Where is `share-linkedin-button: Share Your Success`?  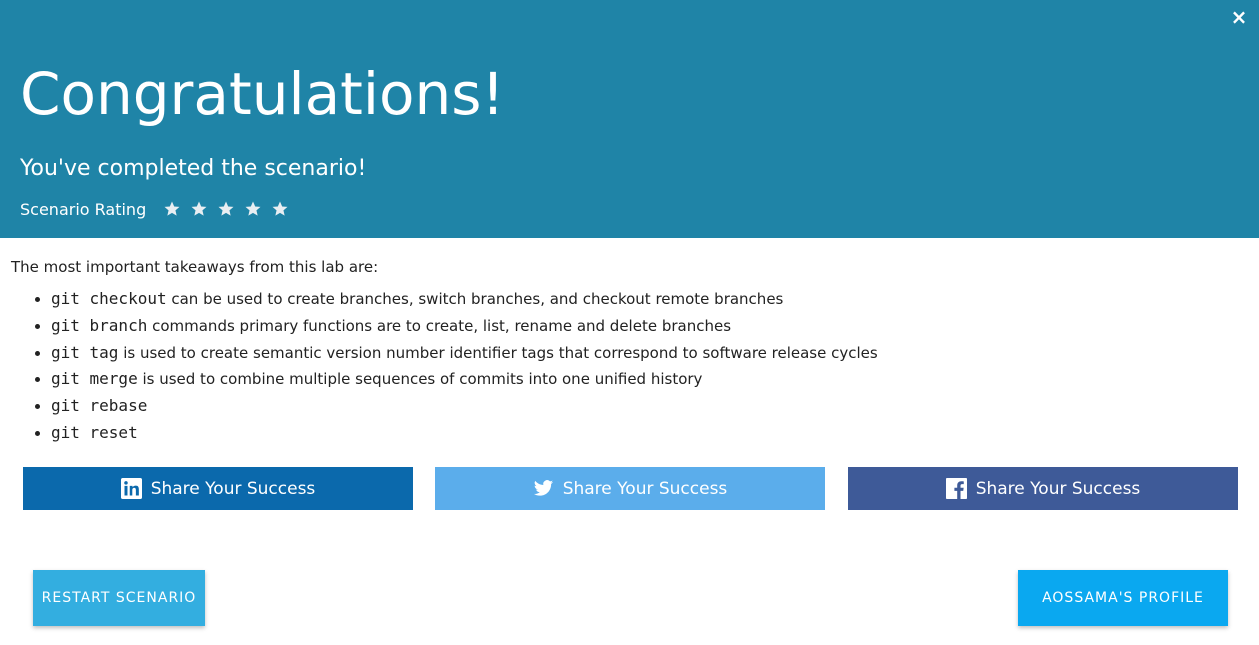 share-linkedin-button: Share Your Success is located at coordinates (218, 488).